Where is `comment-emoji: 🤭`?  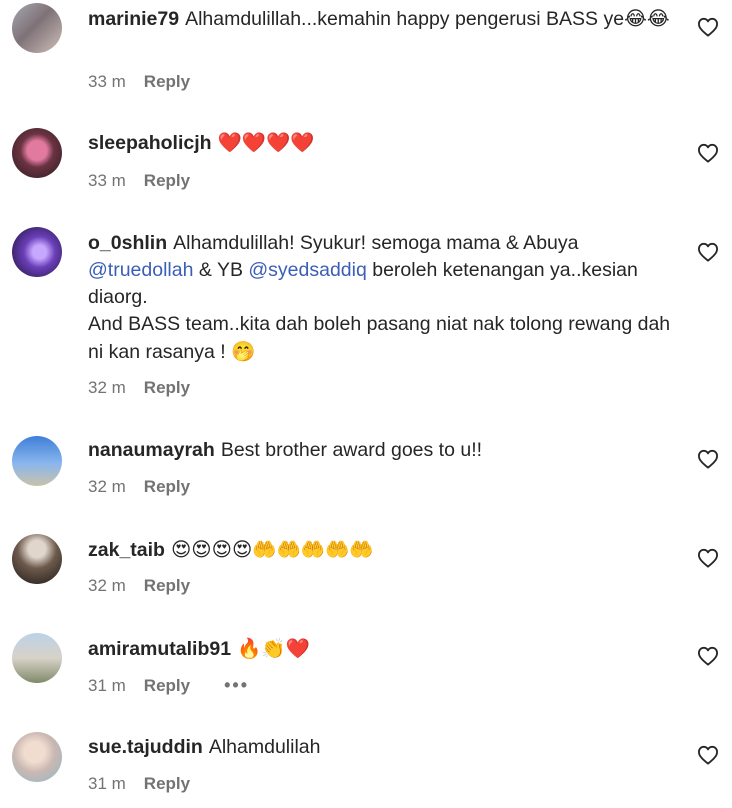
comment-emoji: 🤭 is located at coordinates (243, 351).